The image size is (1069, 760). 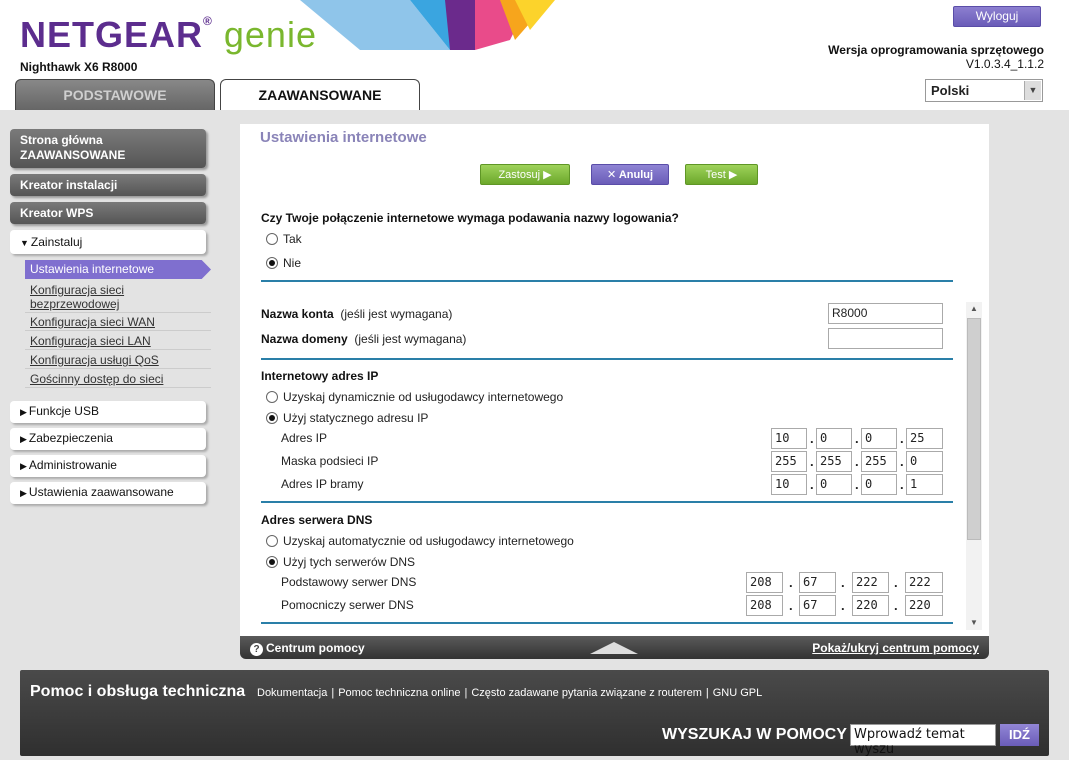 I want to click on registered-mark: ®, so click(x=208, y=21).